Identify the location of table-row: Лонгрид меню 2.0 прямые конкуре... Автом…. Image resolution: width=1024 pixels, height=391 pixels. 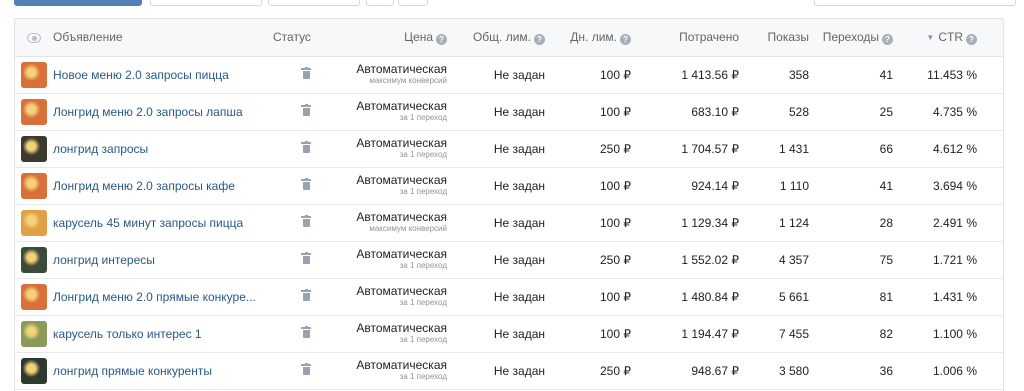
(509, 296).